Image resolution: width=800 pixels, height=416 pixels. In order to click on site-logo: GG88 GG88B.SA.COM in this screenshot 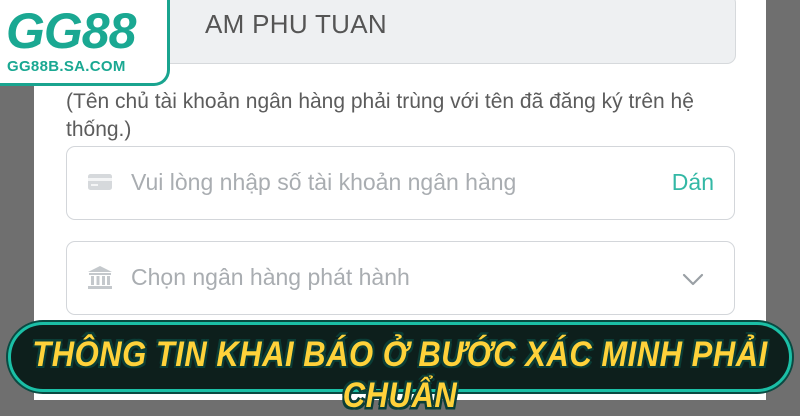, I will do `click(85, 43)`.